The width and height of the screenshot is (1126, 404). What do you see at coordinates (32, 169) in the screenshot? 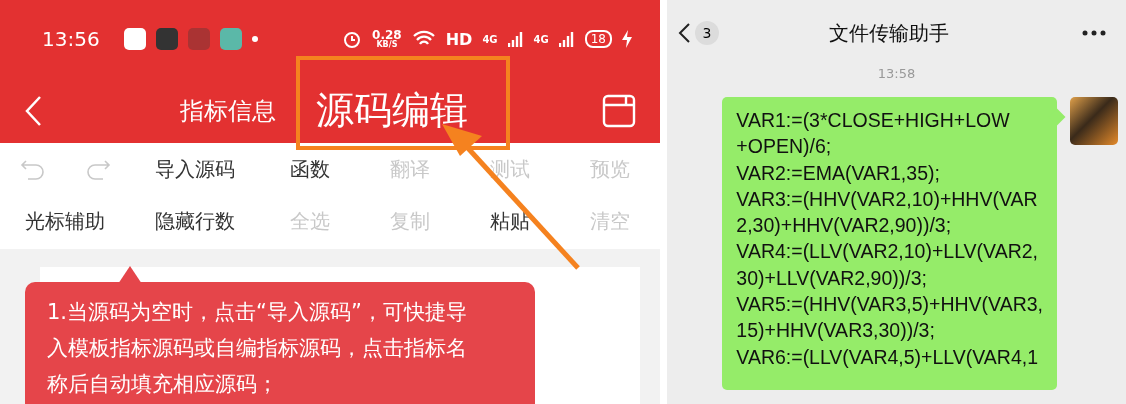
I see `undo-icon` at bounding box center [32, 169].